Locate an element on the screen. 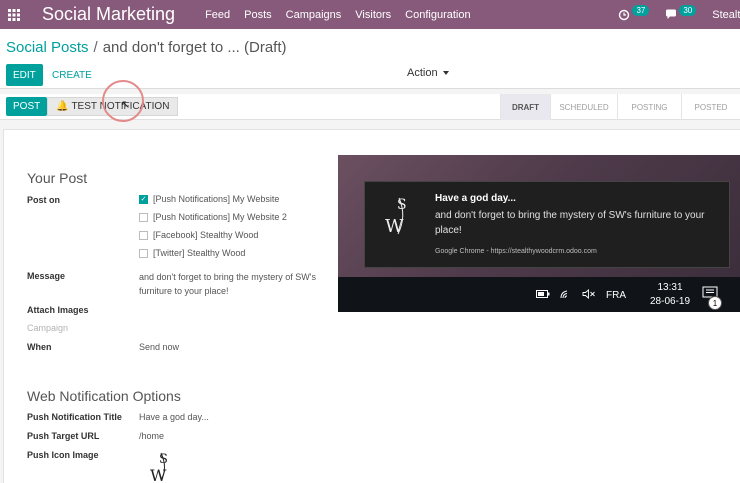 The image size is (740, 483). campaign-label: Campaign is located at coordinates (48, 328).